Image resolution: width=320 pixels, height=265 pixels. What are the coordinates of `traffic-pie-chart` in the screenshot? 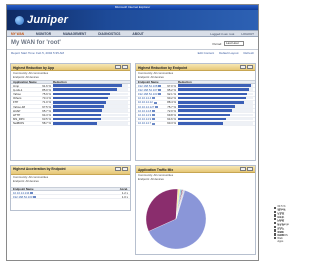 It's located at (176, 219).